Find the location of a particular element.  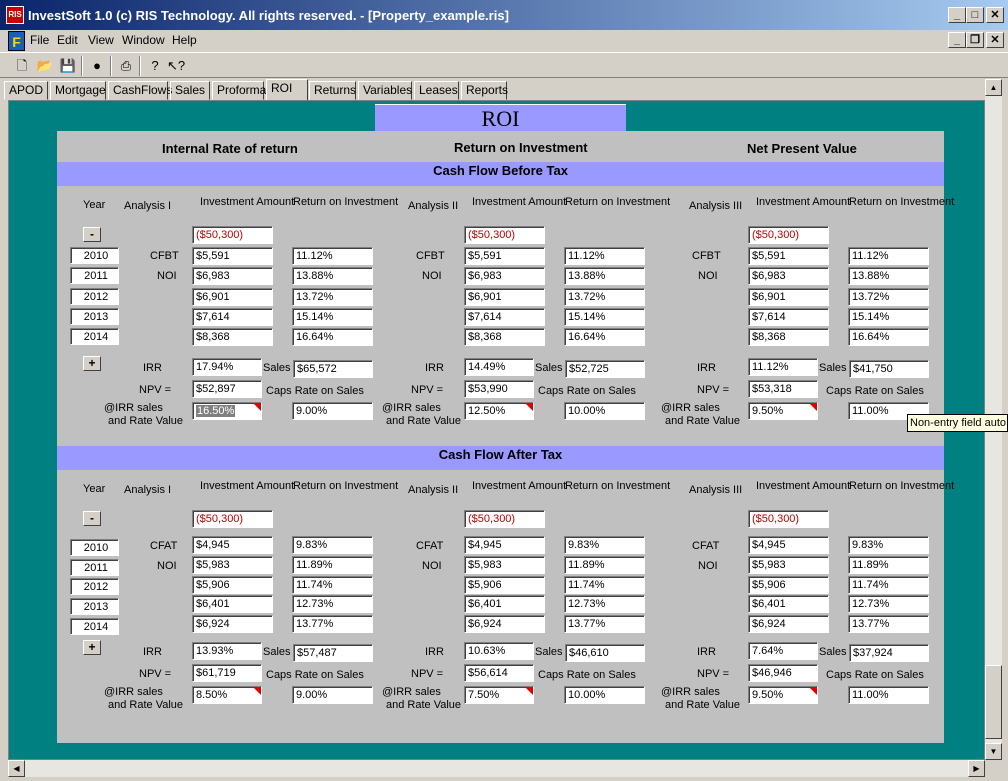

caps-rate-field: 9.00% is located at coordinates (332, 695).